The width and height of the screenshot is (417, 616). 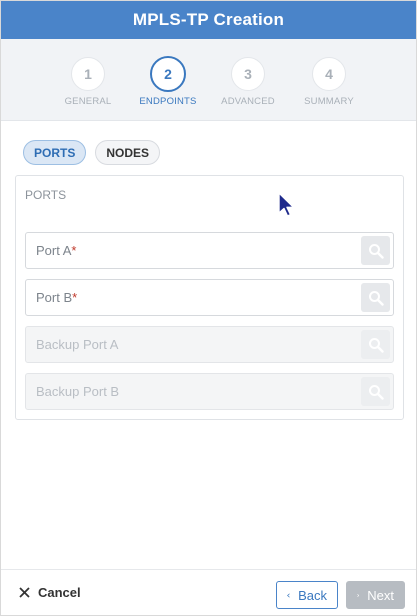 I want to click on step-label: ADVANCED, so click(x=248, y=101).